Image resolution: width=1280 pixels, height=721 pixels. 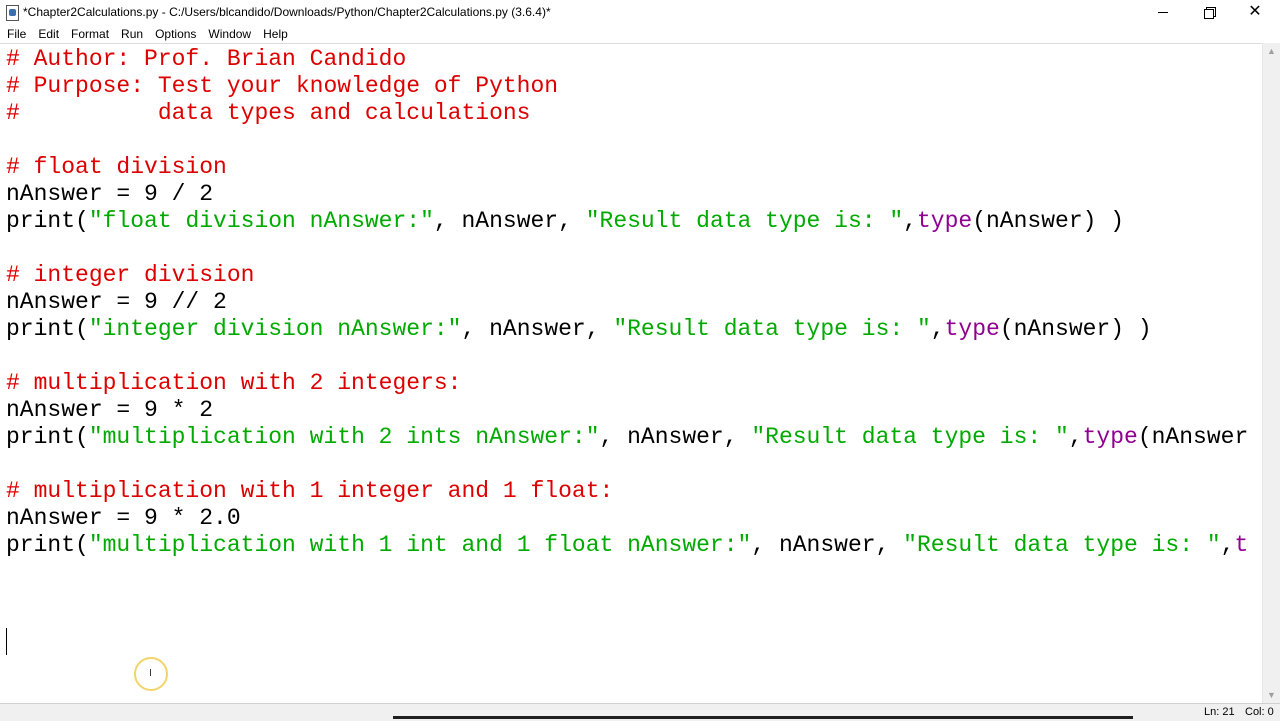 What do you see at coordinates (268, 113) in the screenshot?
I see `code-comment: # data types and calculations` at bounding box center [268, 113].